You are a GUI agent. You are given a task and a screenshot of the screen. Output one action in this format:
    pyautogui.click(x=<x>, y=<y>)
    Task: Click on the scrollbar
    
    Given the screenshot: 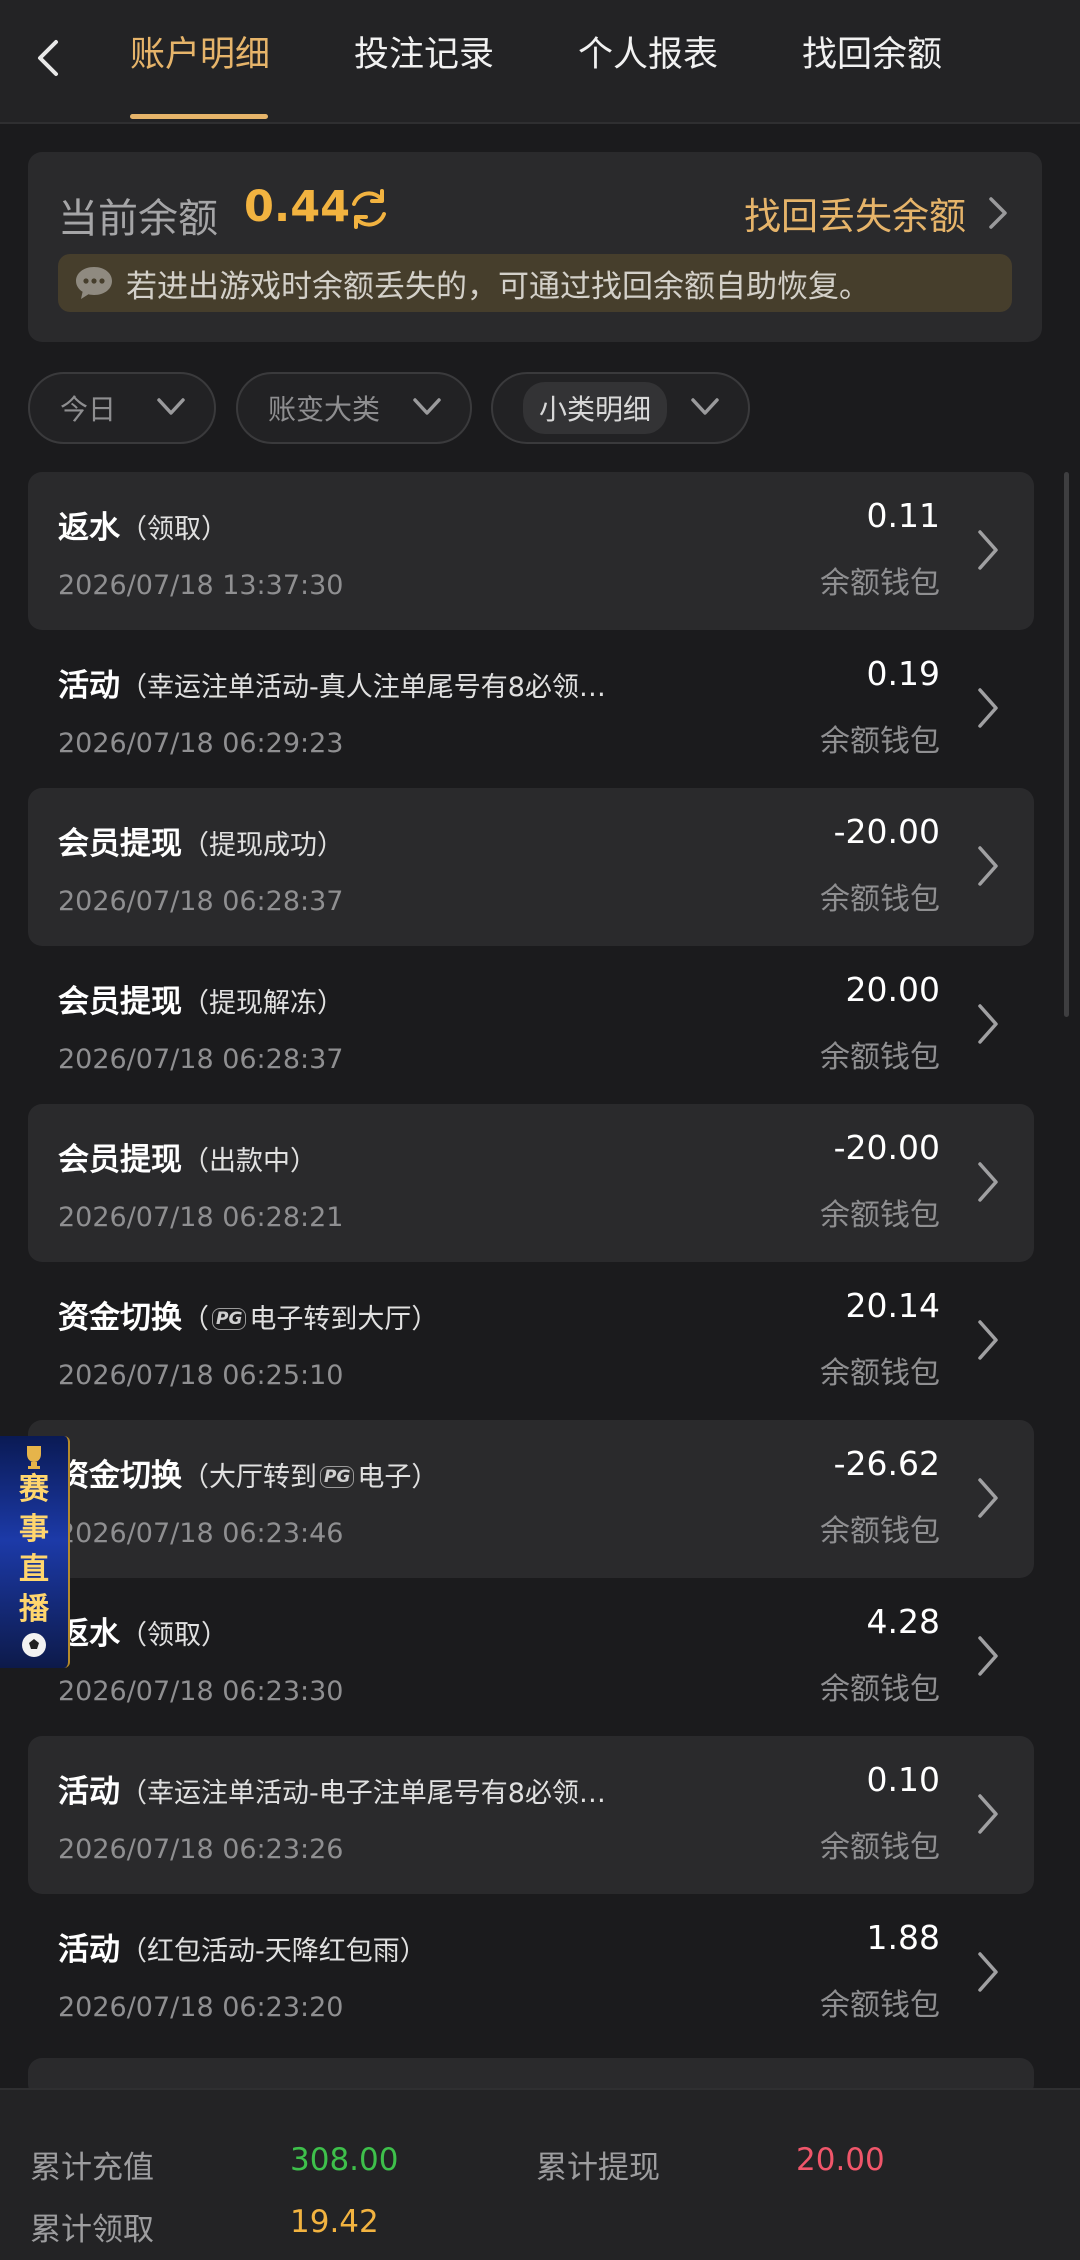 What is the action you would take?
    pyautogui.click(x=1066, y=744)
    